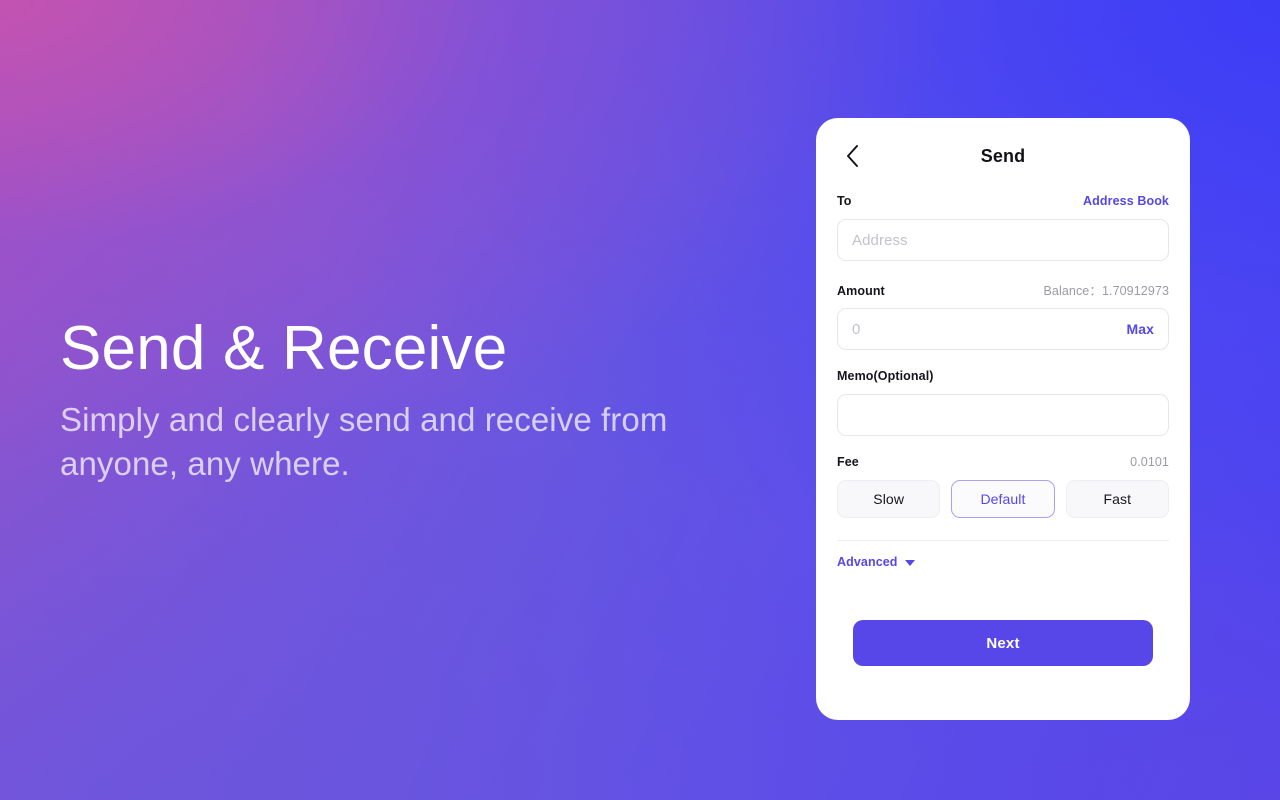  What do you see at coordinates (1003, 240) in the screenshot?
I see `address-input: Address` at bounding box center [1003, 240].